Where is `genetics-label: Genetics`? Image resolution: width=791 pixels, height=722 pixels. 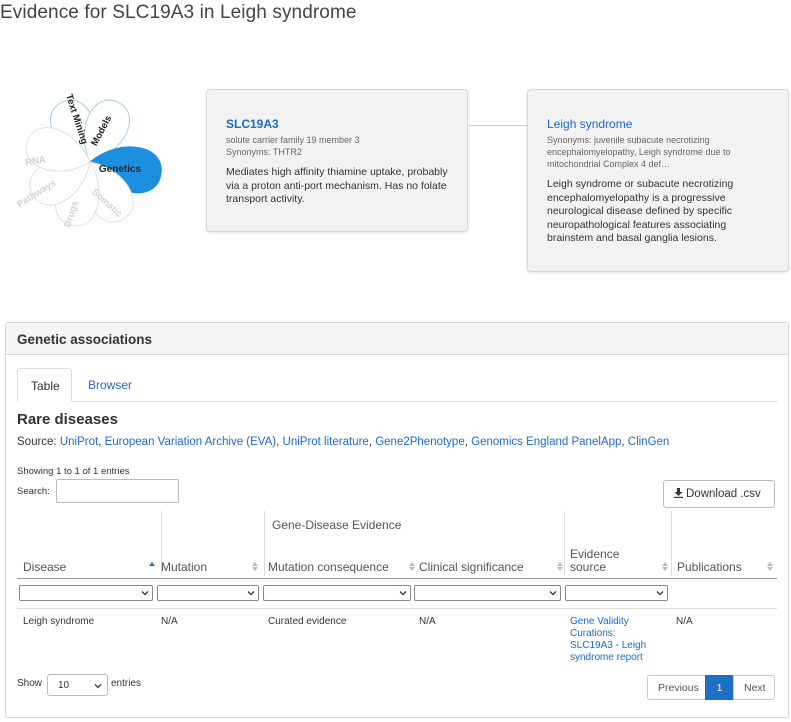
genetics-label: Genetics is located at coordinates (120, 169).